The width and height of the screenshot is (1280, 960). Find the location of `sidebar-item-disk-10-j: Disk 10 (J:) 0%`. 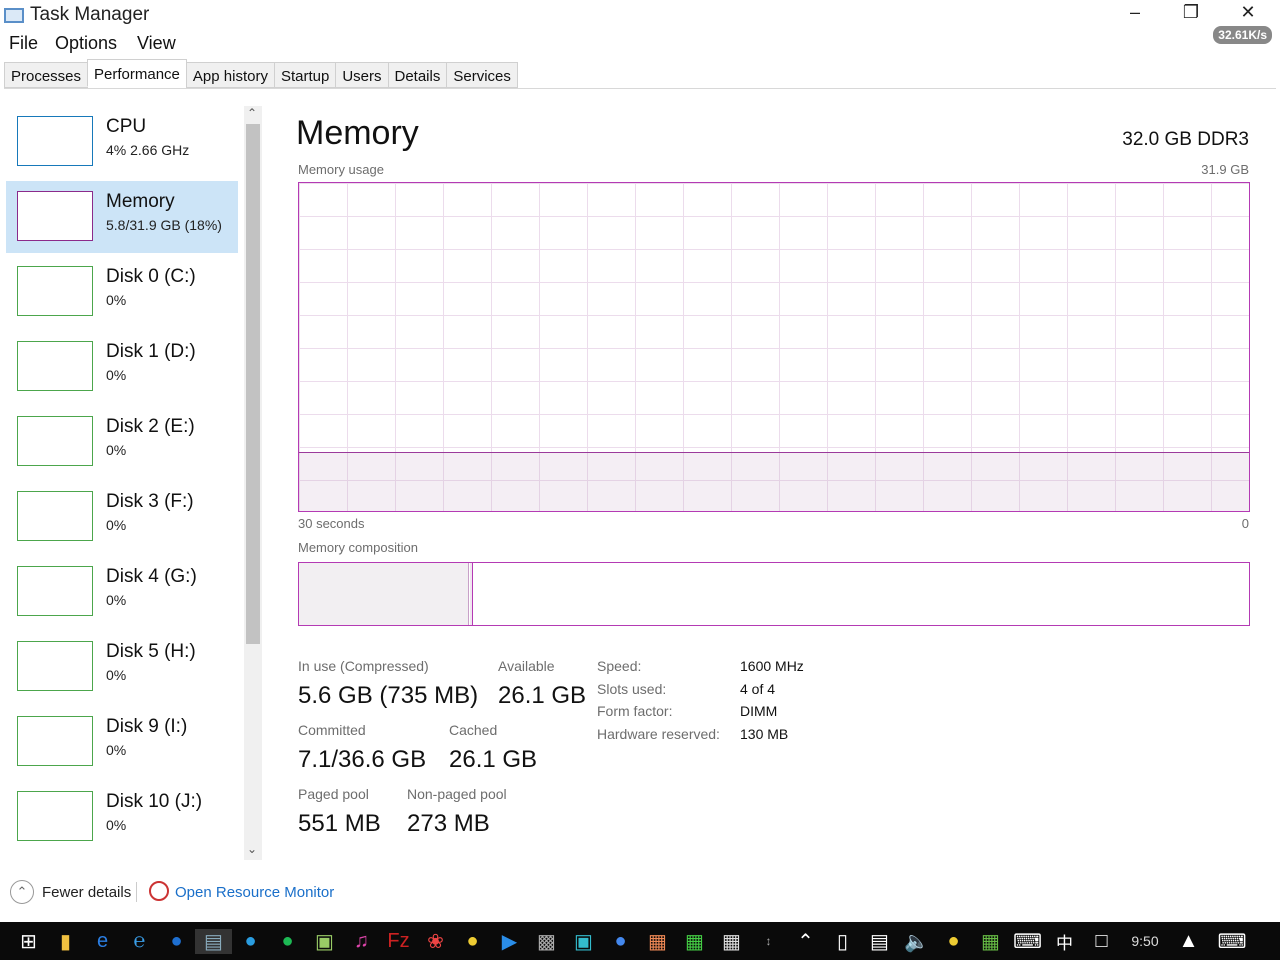

sidebar-item-disk-10-j: Disk 10 (J:) 0% is located at coordinates (122, 817).